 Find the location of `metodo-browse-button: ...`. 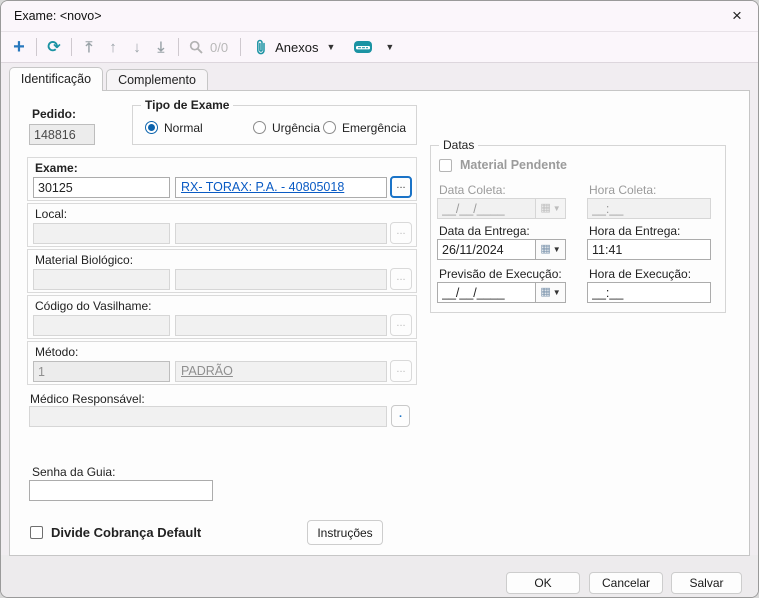

metodo-browse-button: ... is located at coordinates (401, 371).